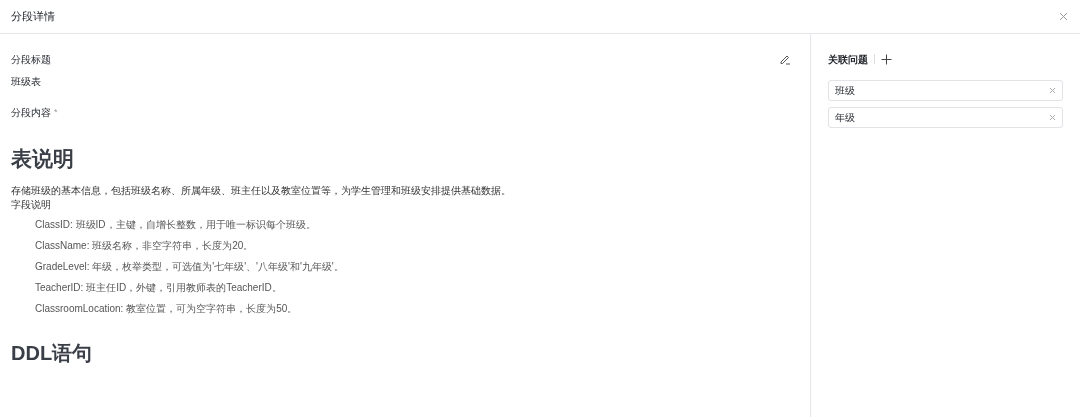 This screenshot has width=1080, height=417. What do you see at coordinates (56, 112) in the screenshot?
I see `required-mark: *` at bounding box center [56, 112].